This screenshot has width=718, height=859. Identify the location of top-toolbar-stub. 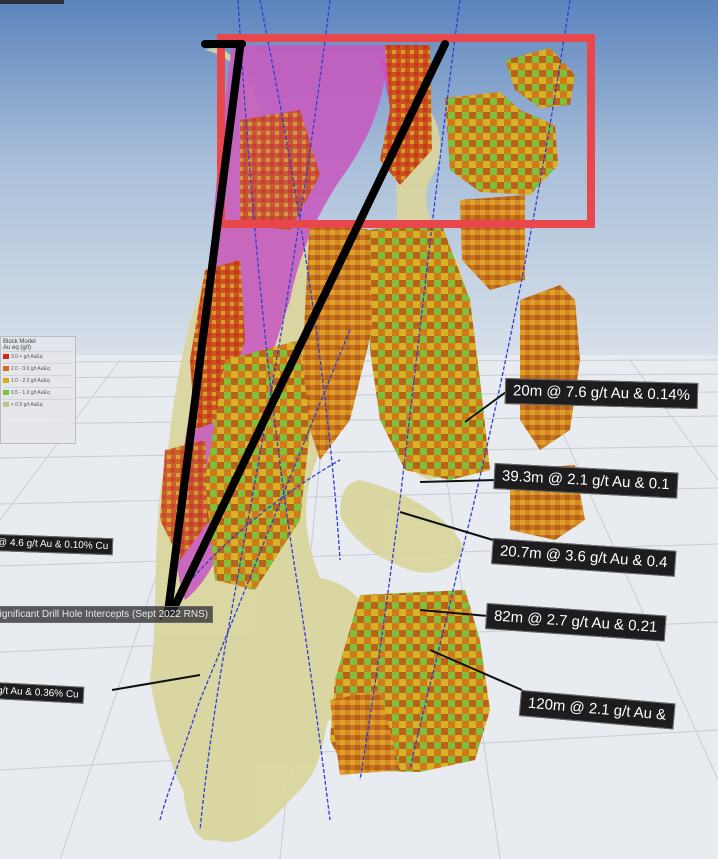
(32, 2).